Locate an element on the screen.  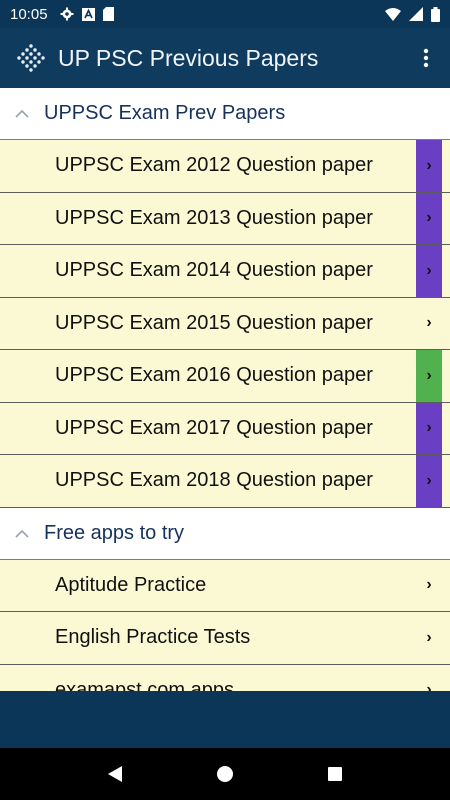
list-item-examapst-apps: examapst.com apps › is located at coordinates (225, 677).